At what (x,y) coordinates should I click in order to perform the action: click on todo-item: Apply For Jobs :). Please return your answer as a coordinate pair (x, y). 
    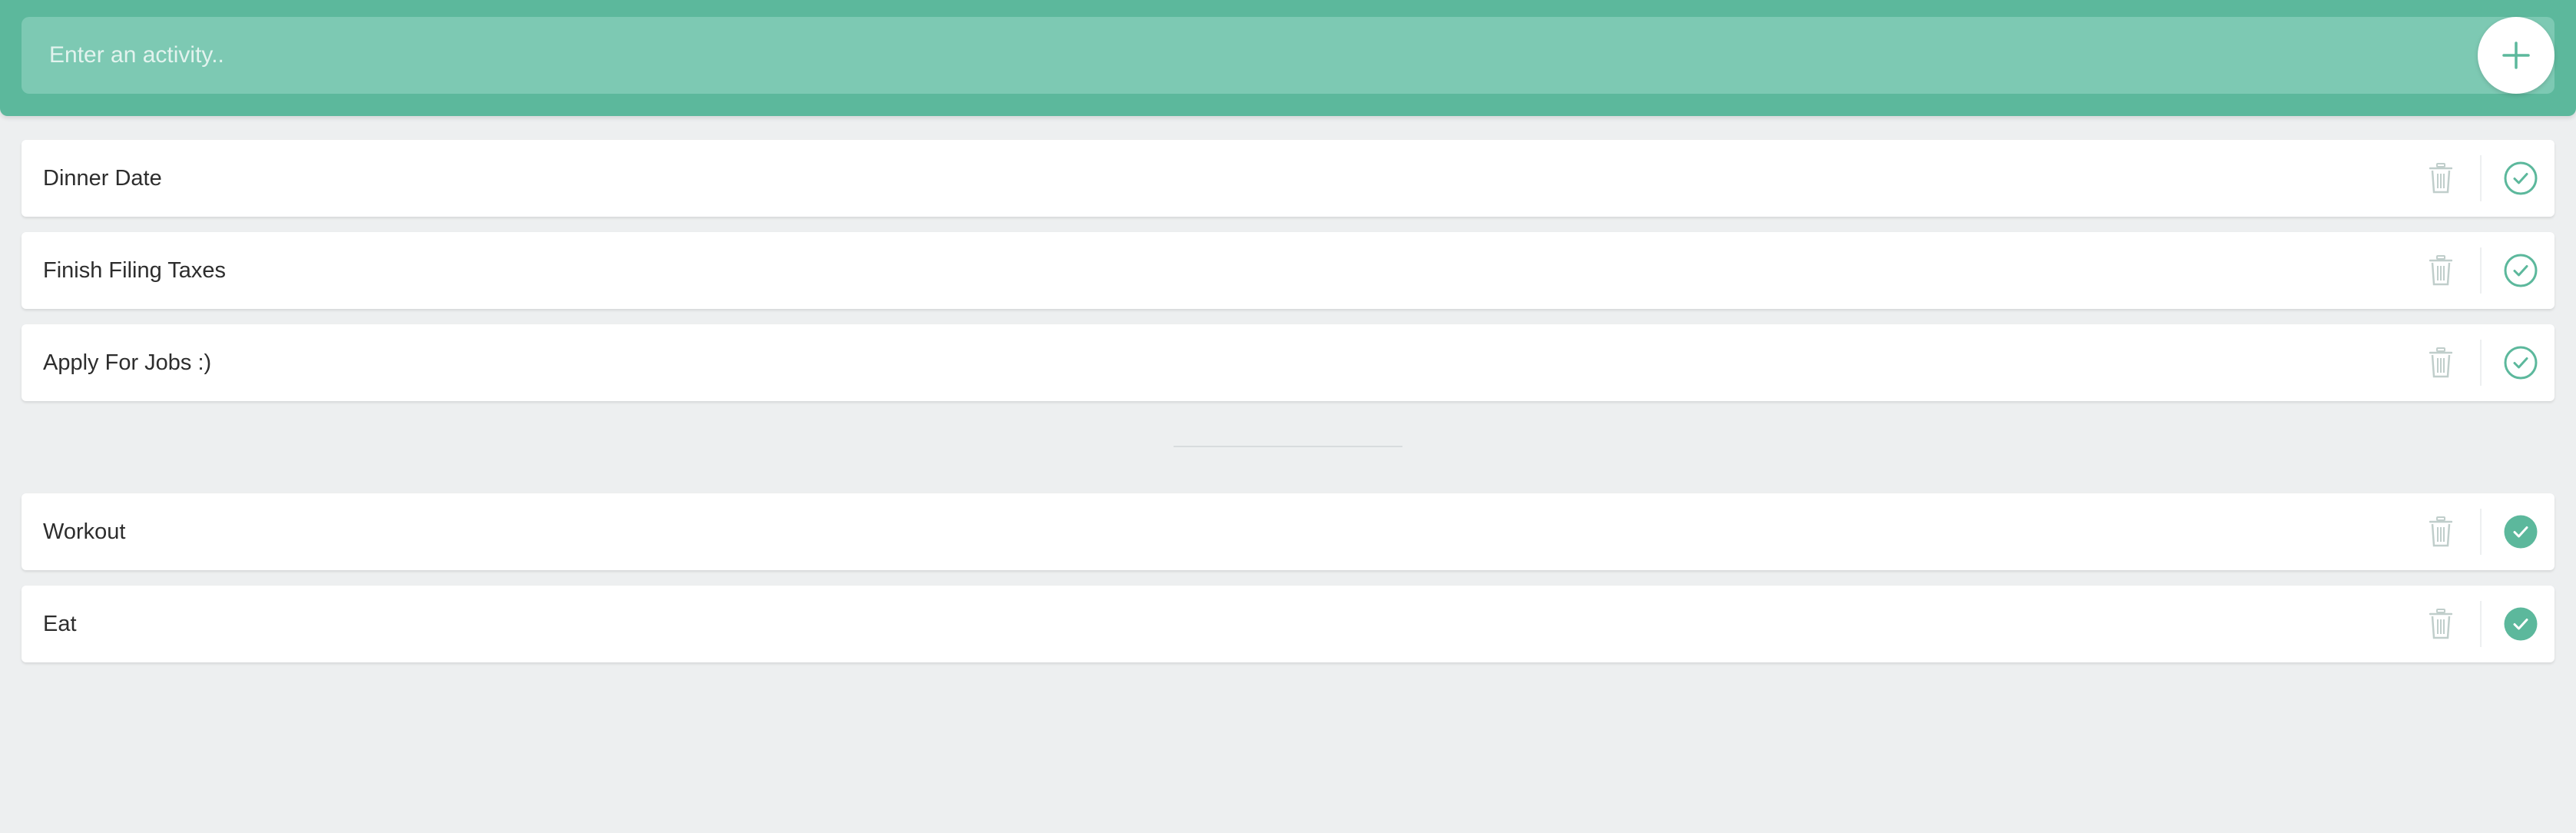
    Looking at the image, I should click on (1288, 362).